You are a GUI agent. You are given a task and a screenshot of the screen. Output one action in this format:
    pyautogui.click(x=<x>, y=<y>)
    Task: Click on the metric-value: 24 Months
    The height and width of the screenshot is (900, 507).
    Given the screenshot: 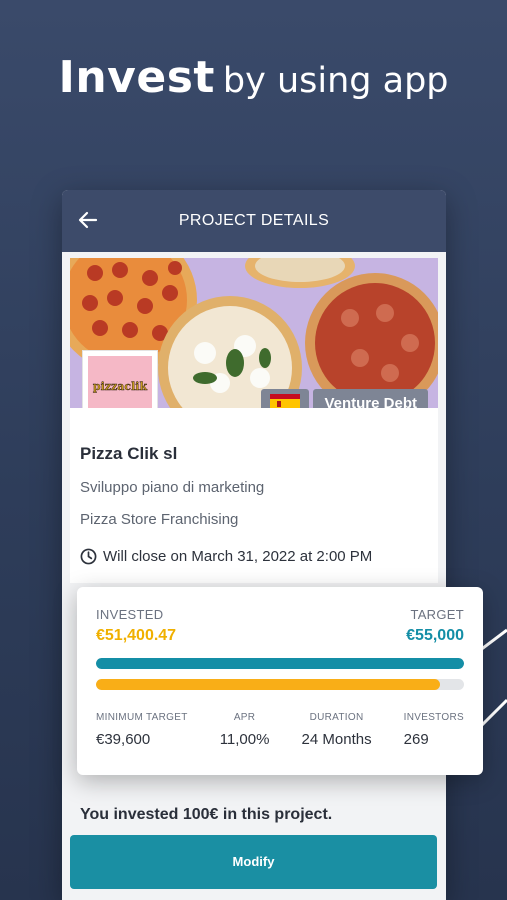 What is the action you would take?
    pyautogui.click(x=336, y=739)
    